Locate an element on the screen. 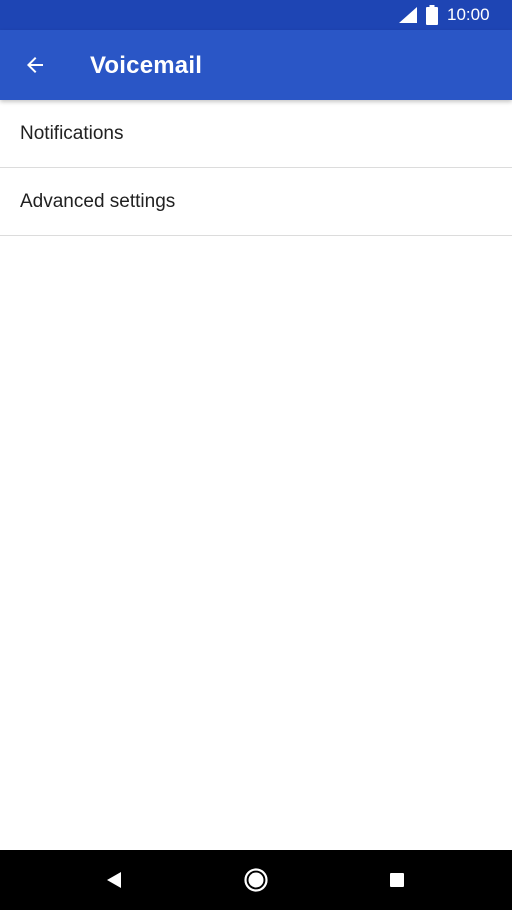 This screenshot has width=512, height=910. nav-home-icon is located at coordinates (256, 880).